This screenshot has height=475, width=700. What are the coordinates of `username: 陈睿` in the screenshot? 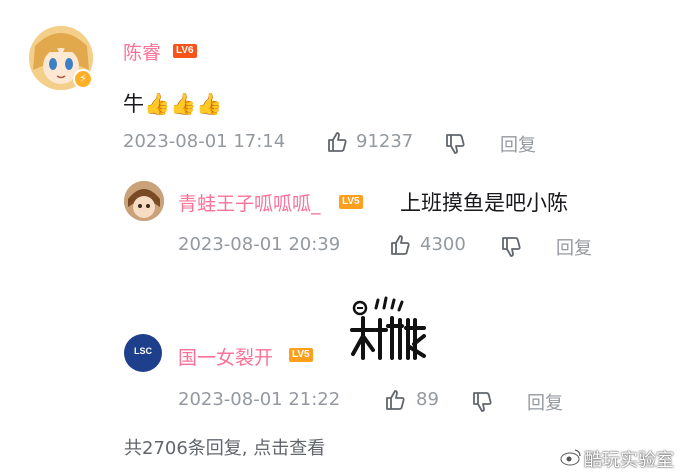 It's located at (142, 51).